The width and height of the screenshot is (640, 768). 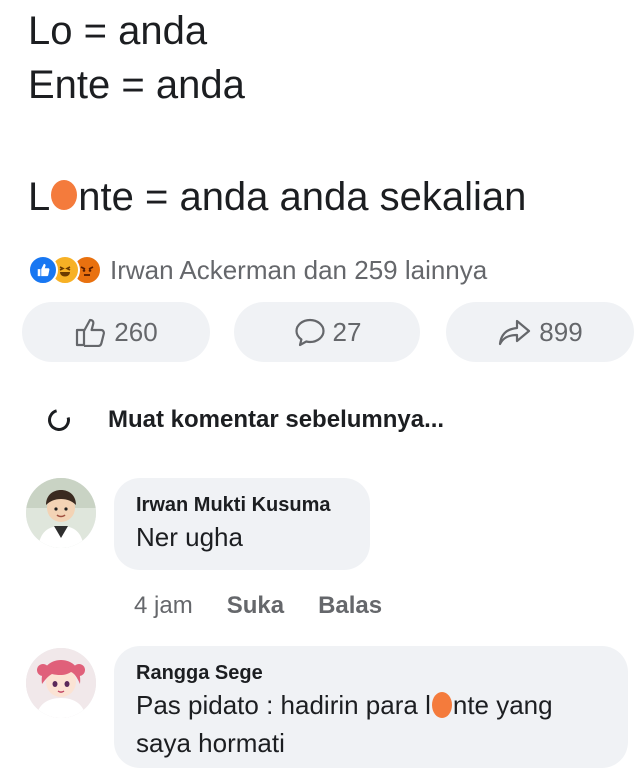 I want to click on comment-text: Ner ugha, so click(x=189, y=537).